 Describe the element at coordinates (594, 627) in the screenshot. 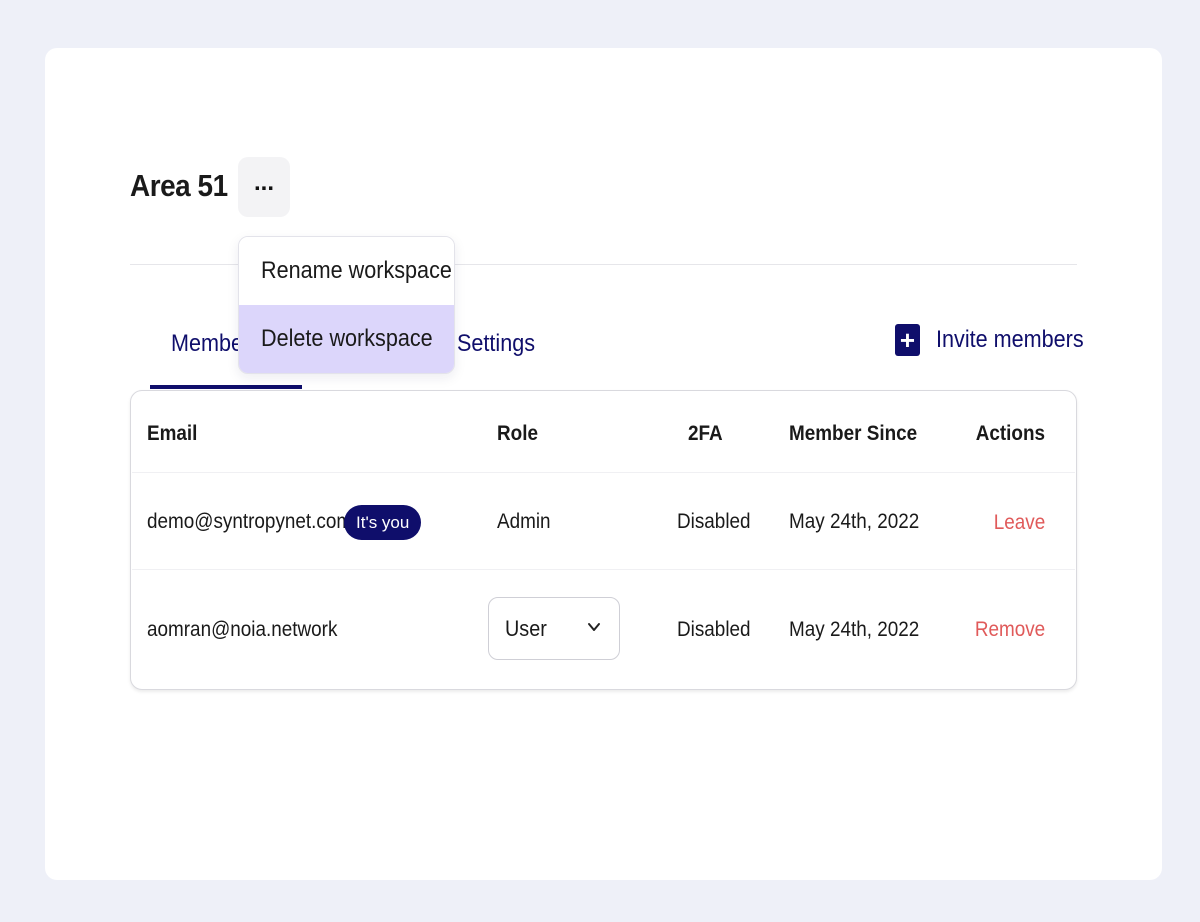

I see `chevron-down-icon` at that location.